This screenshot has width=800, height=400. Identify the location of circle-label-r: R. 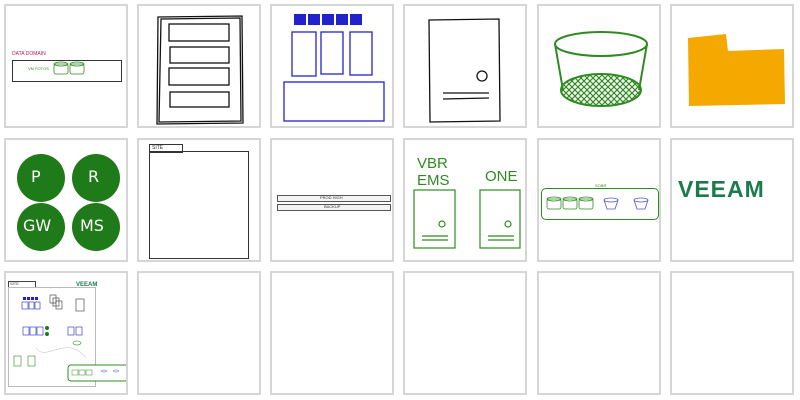
(94, 176).